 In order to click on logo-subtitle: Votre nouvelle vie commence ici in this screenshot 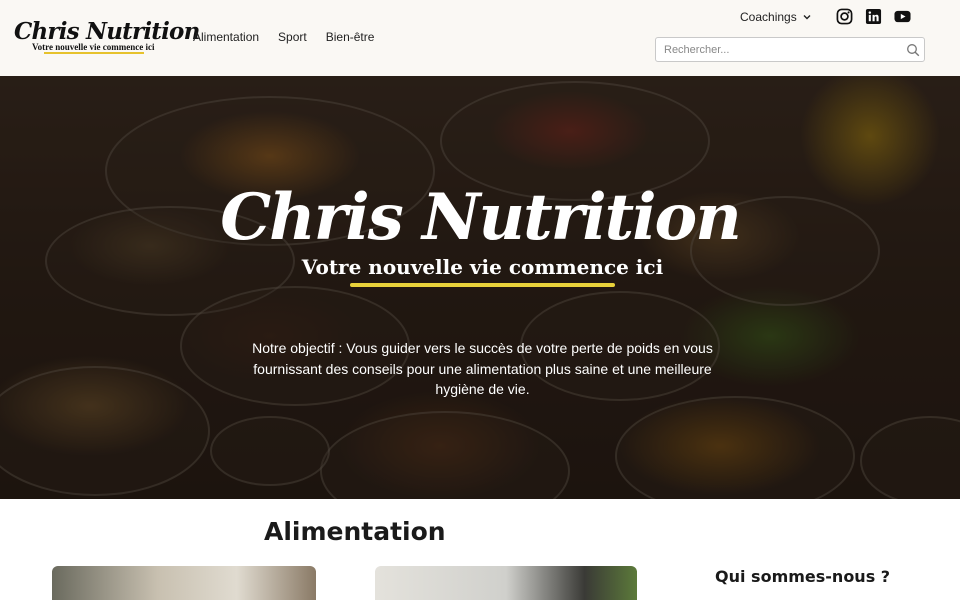, I will do `click(93, 47)`.